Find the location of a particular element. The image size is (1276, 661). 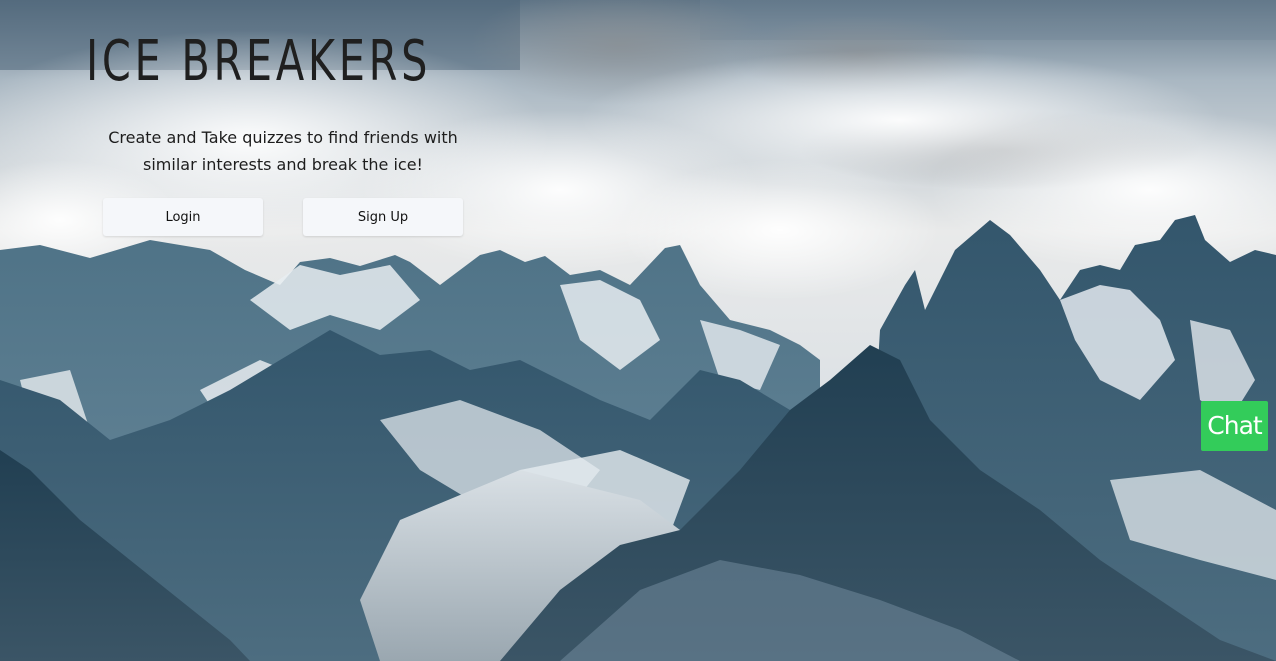

signup-button: Sign Up is located at coordinates (383, 217).